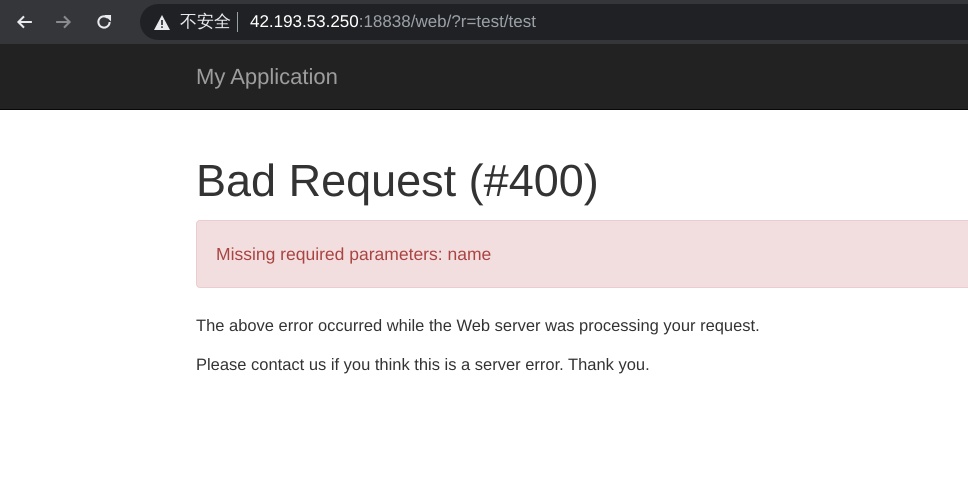 This screenshot has height=489, width=968. I want to click on reload-icon, so click(104, 22).